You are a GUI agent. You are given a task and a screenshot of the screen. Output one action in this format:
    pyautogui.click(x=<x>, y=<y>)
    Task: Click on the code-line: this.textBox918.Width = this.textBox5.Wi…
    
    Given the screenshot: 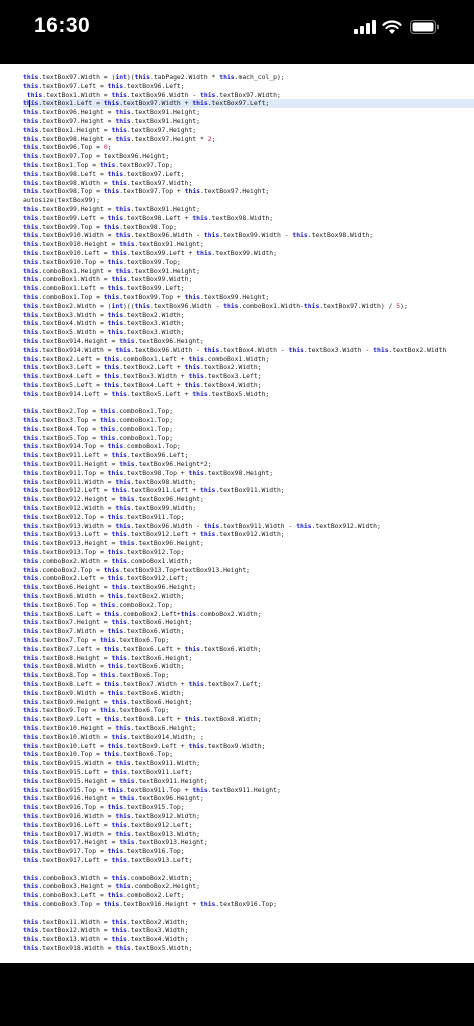 What is the action you would take?
    pyautogui.click(x=108, y=947)
    